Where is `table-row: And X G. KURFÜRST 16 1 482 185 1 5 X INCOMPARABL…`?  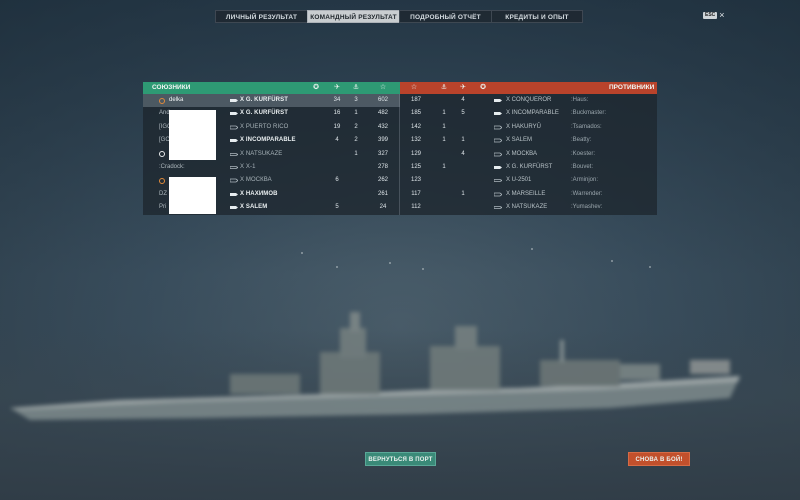
table-row: And X G. KURFÜRST 16 1 482 185 1 5 X INCOMPARABL… is located at coordinates (400, 113).